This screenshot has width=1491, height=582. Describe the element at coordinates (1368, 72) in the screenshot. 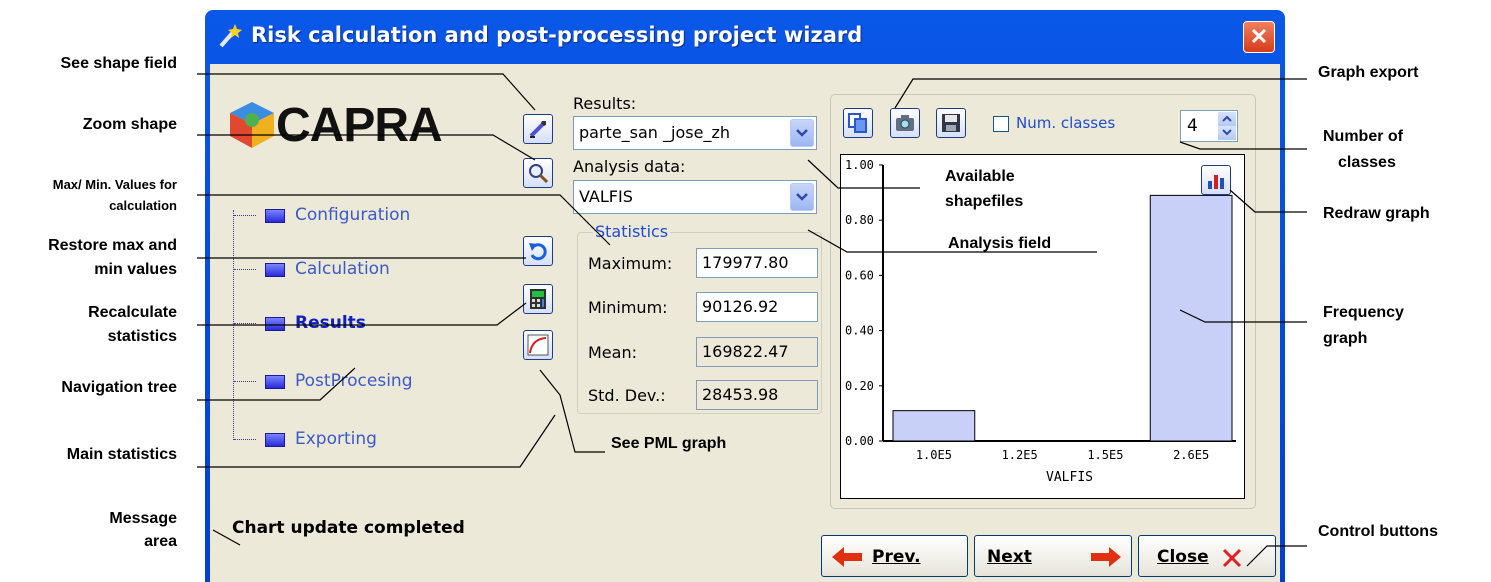

I see `callout-graph-export: Graph export` at that location.